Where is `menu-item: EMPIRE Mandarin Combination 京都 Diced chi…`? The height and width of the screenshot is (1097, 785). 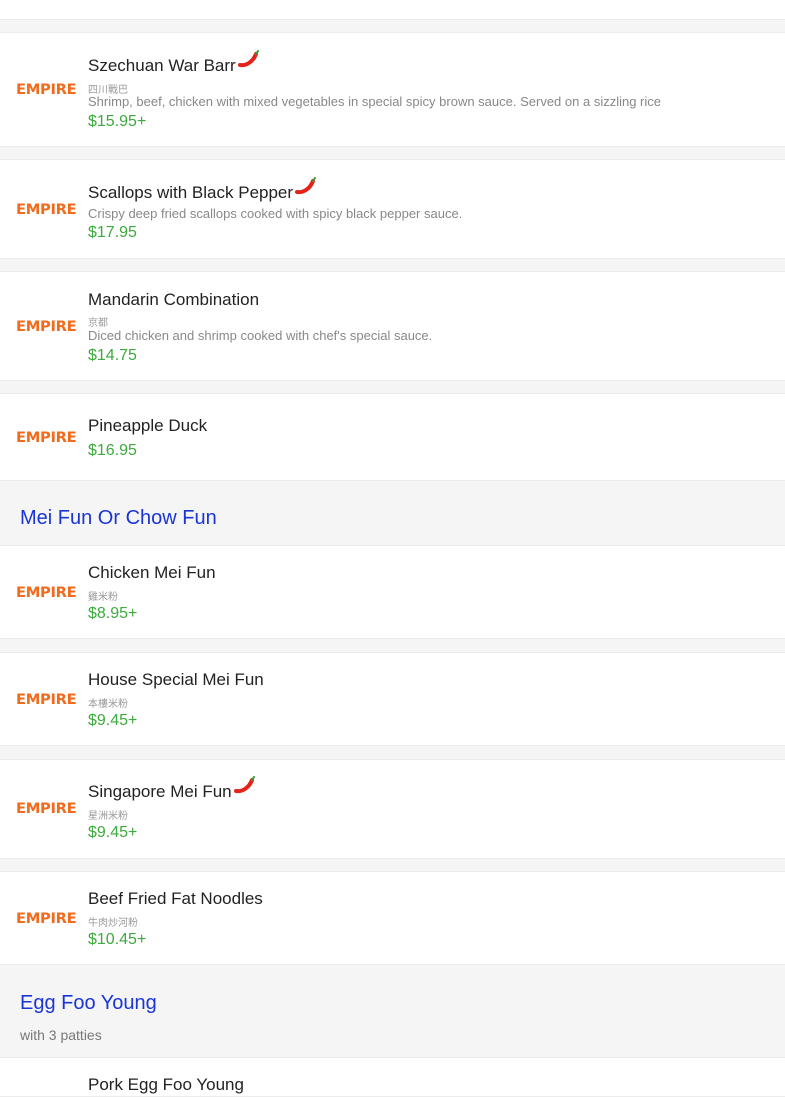
menu-item: EMPIRE Mandarin Combination 京都 Diced chi… is located at coordinates (392, 326).